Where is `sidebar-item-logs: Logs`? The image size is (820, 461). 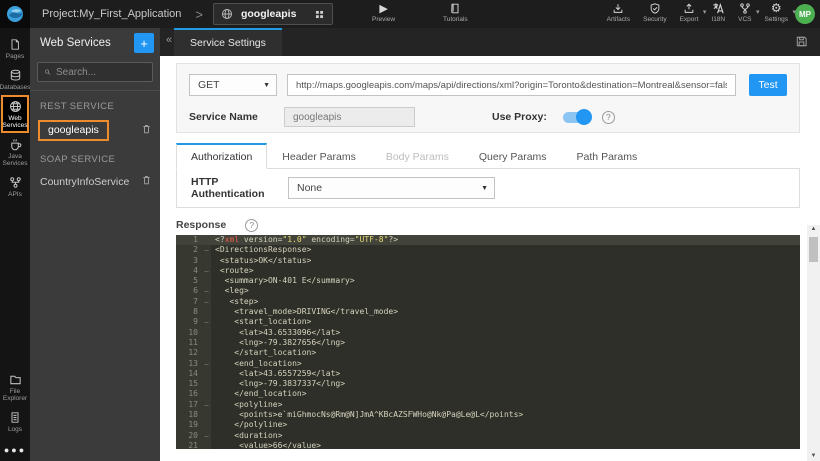
sidebar-item-logs: Logs is located at coordinates (15, 421).